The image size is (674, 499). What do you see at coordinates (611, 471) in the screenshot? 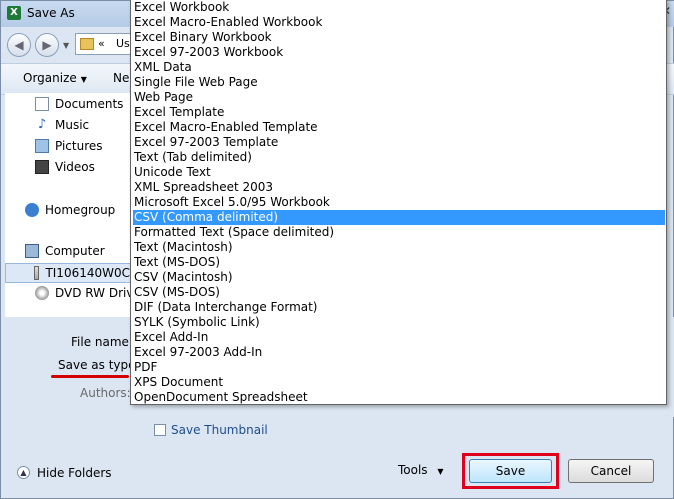
I see `cancel-button: Cancel` at bounding box center [611, 471].